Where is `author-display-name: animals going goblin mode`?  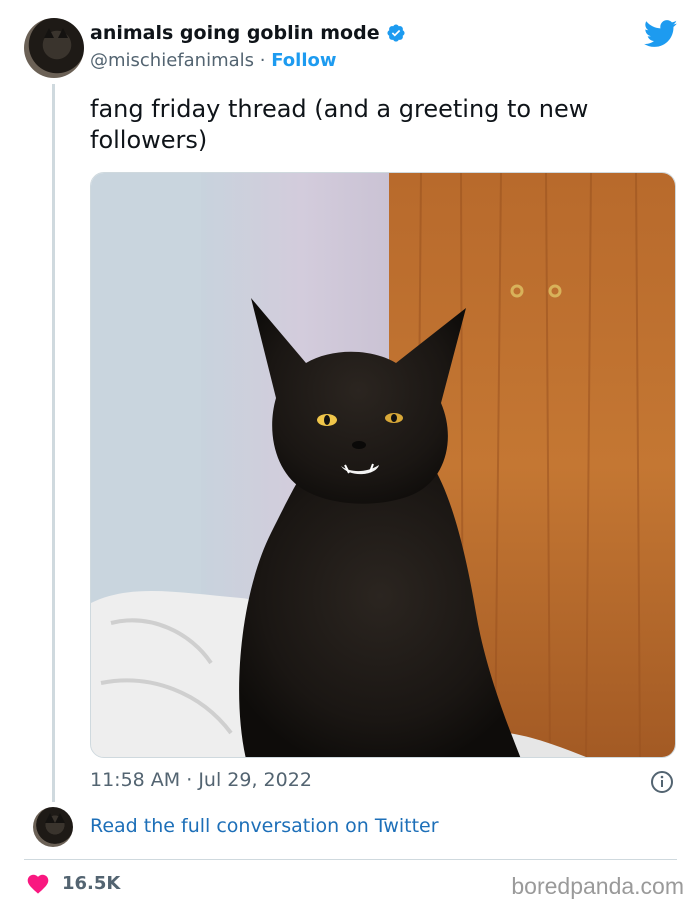 author-display-name: animals going goblin mode is located at coordinates (235, 33).